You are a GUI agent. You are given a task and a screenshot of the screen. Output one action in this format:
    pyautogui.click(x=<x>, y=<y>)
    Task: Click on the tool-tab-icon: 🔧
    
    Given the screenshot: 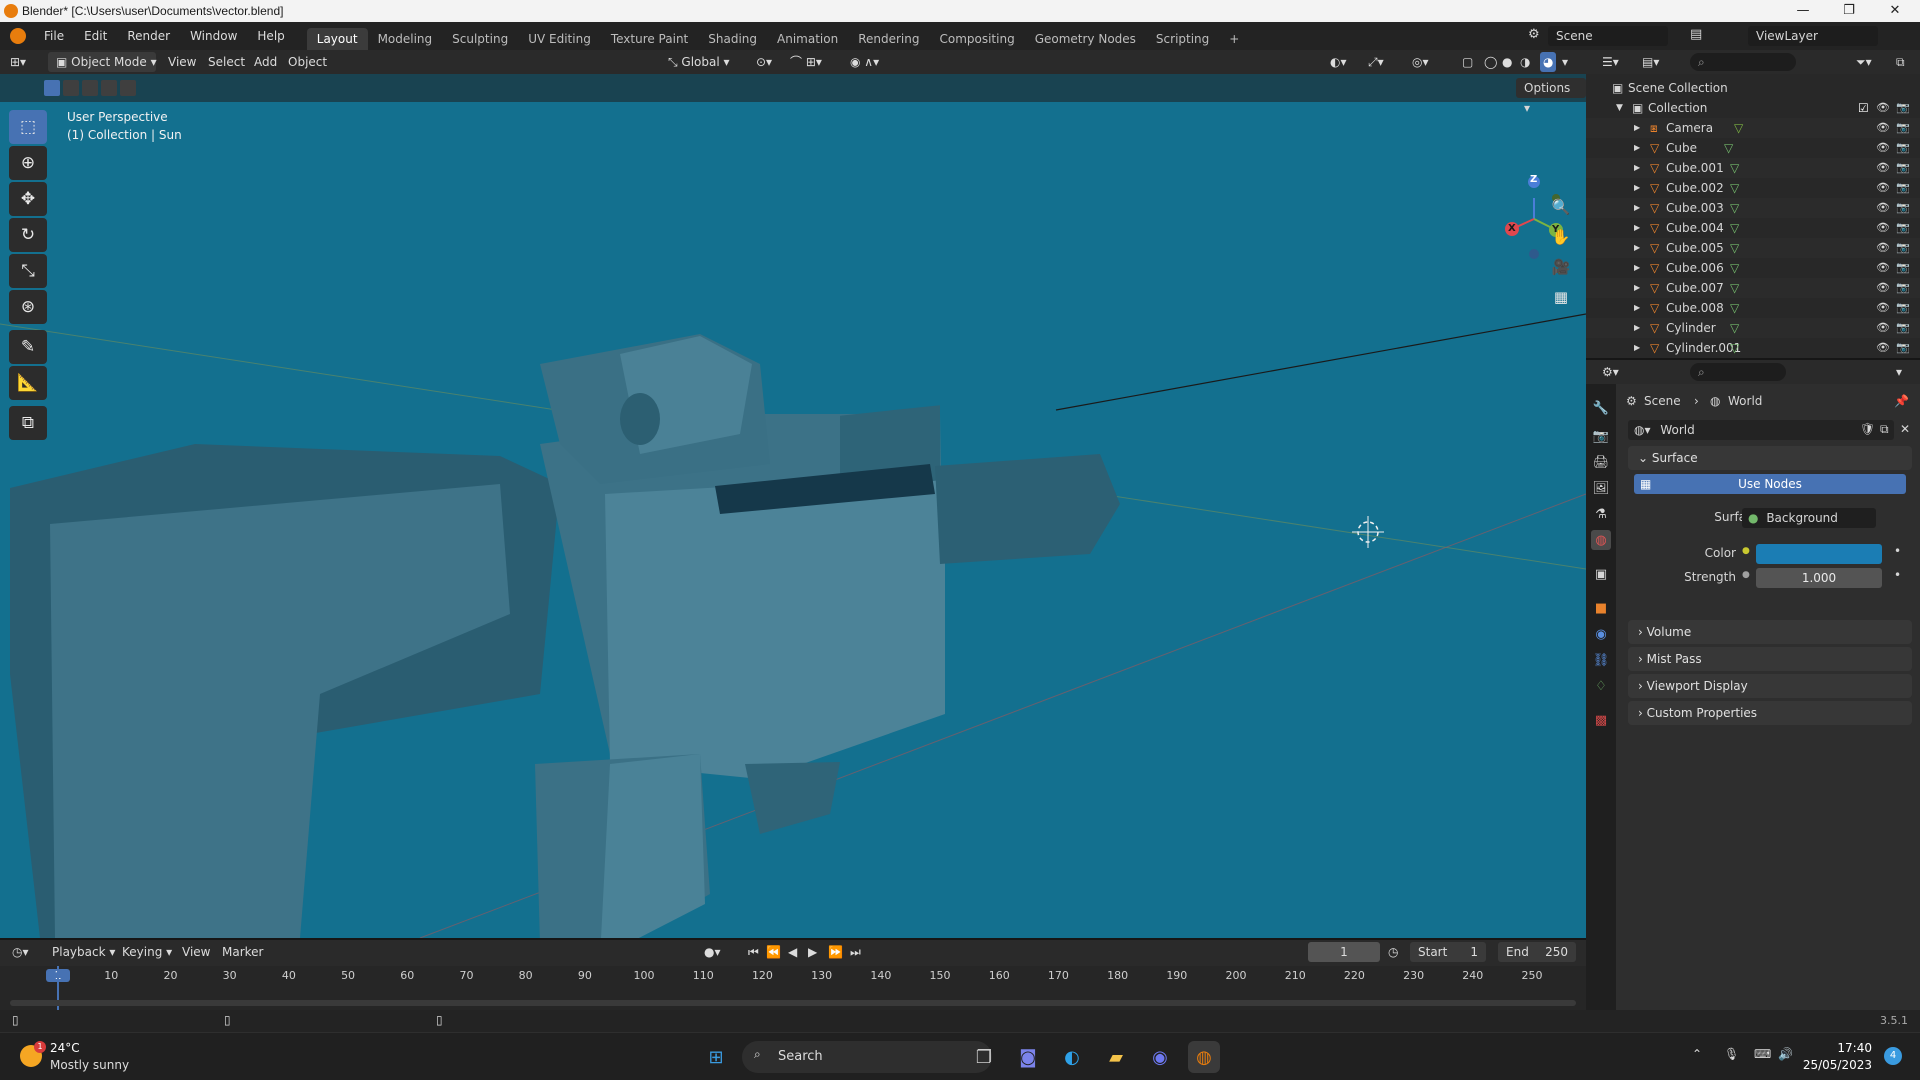 What is the action you would take?
    pyautogui.click(x=1601, y=408)
    